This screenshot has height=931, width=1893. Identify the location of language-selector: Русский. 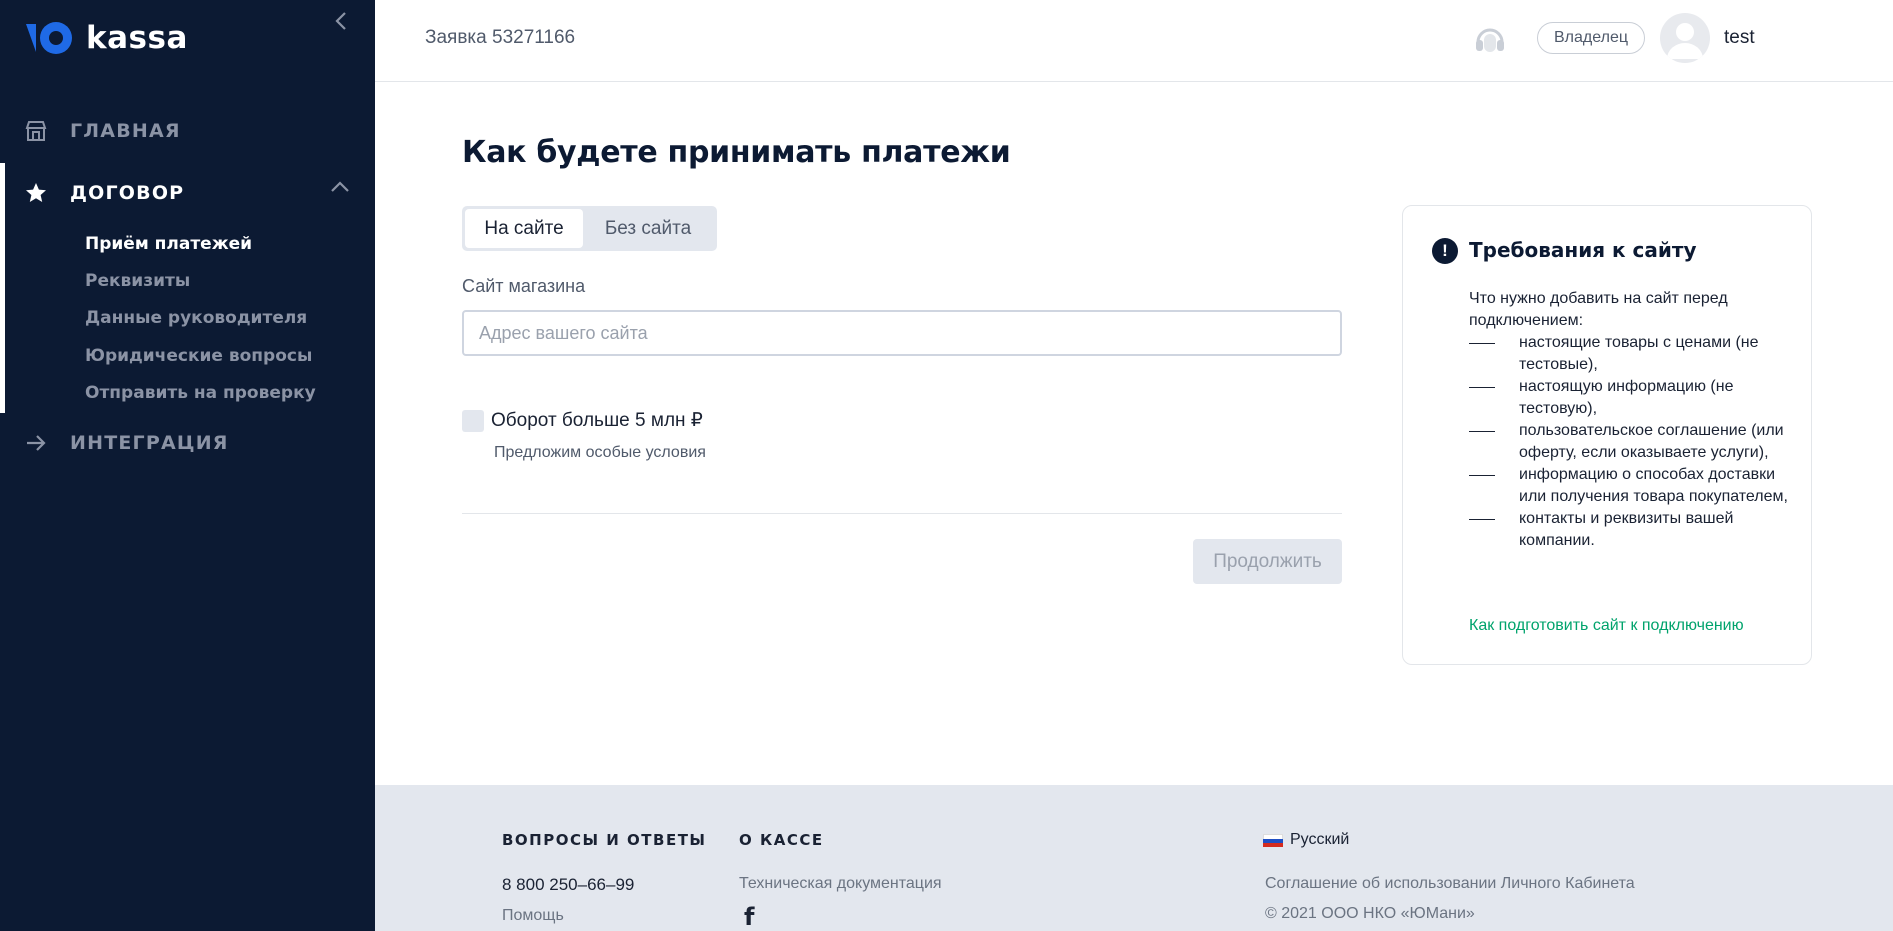
(1306, 840).